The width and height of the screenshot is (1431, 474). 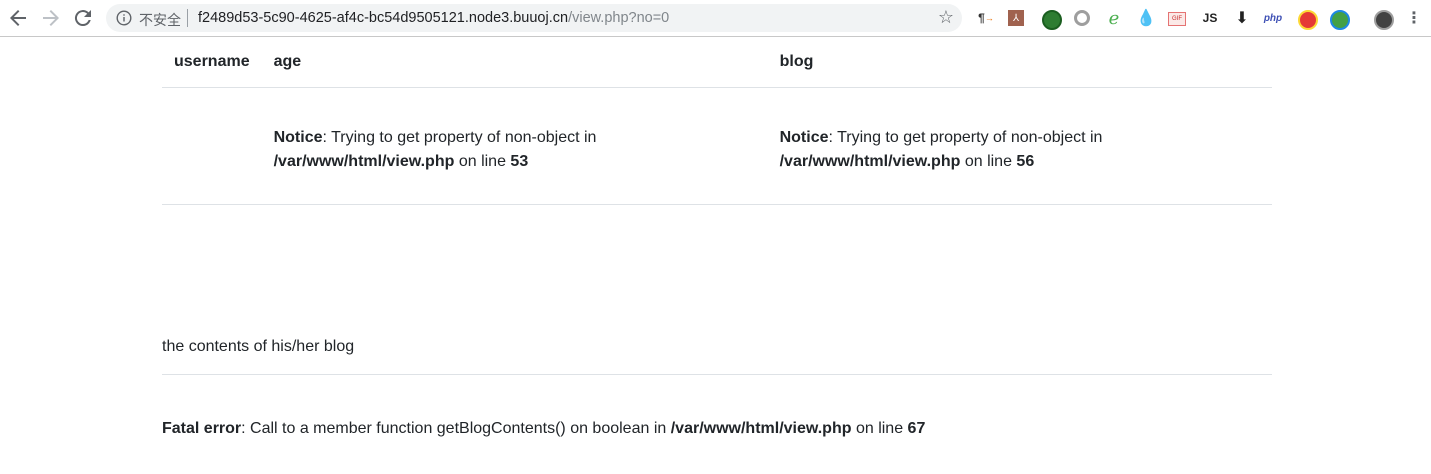 I want to click on forward-button, so click(x=51, y=18).